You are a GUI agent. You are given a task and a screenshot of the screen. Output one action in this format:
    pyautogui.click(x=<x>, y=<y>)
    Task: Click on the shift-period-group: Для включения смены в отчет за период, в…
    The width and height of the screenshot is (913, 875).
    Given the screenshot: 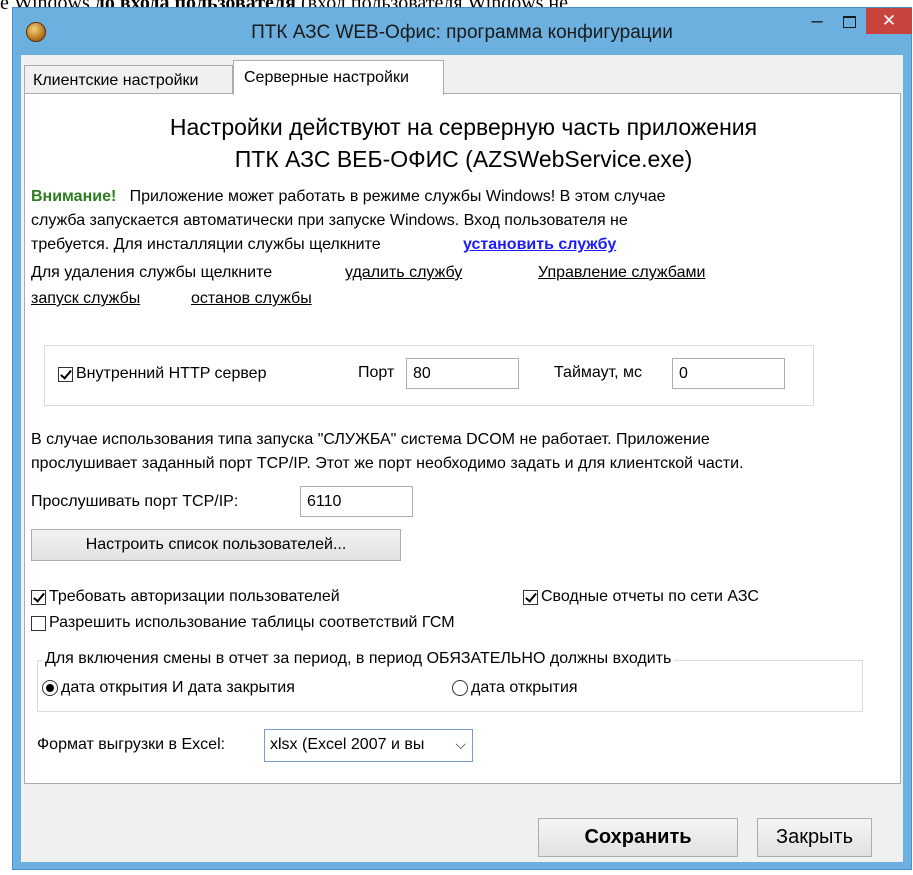 What is the action you would take?
    pyautogui.click(x=450, y=681)
    